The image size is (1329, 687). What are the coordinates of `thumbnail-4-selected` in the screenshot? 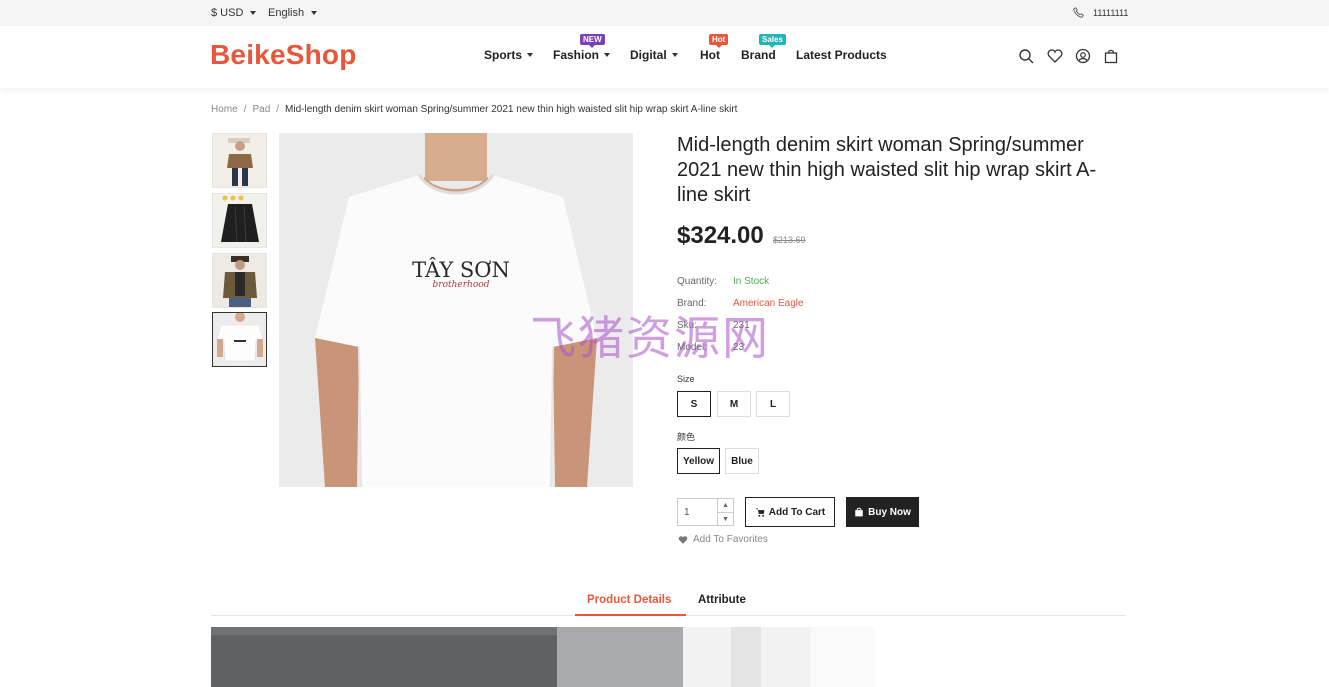 It's located at (239, 339).